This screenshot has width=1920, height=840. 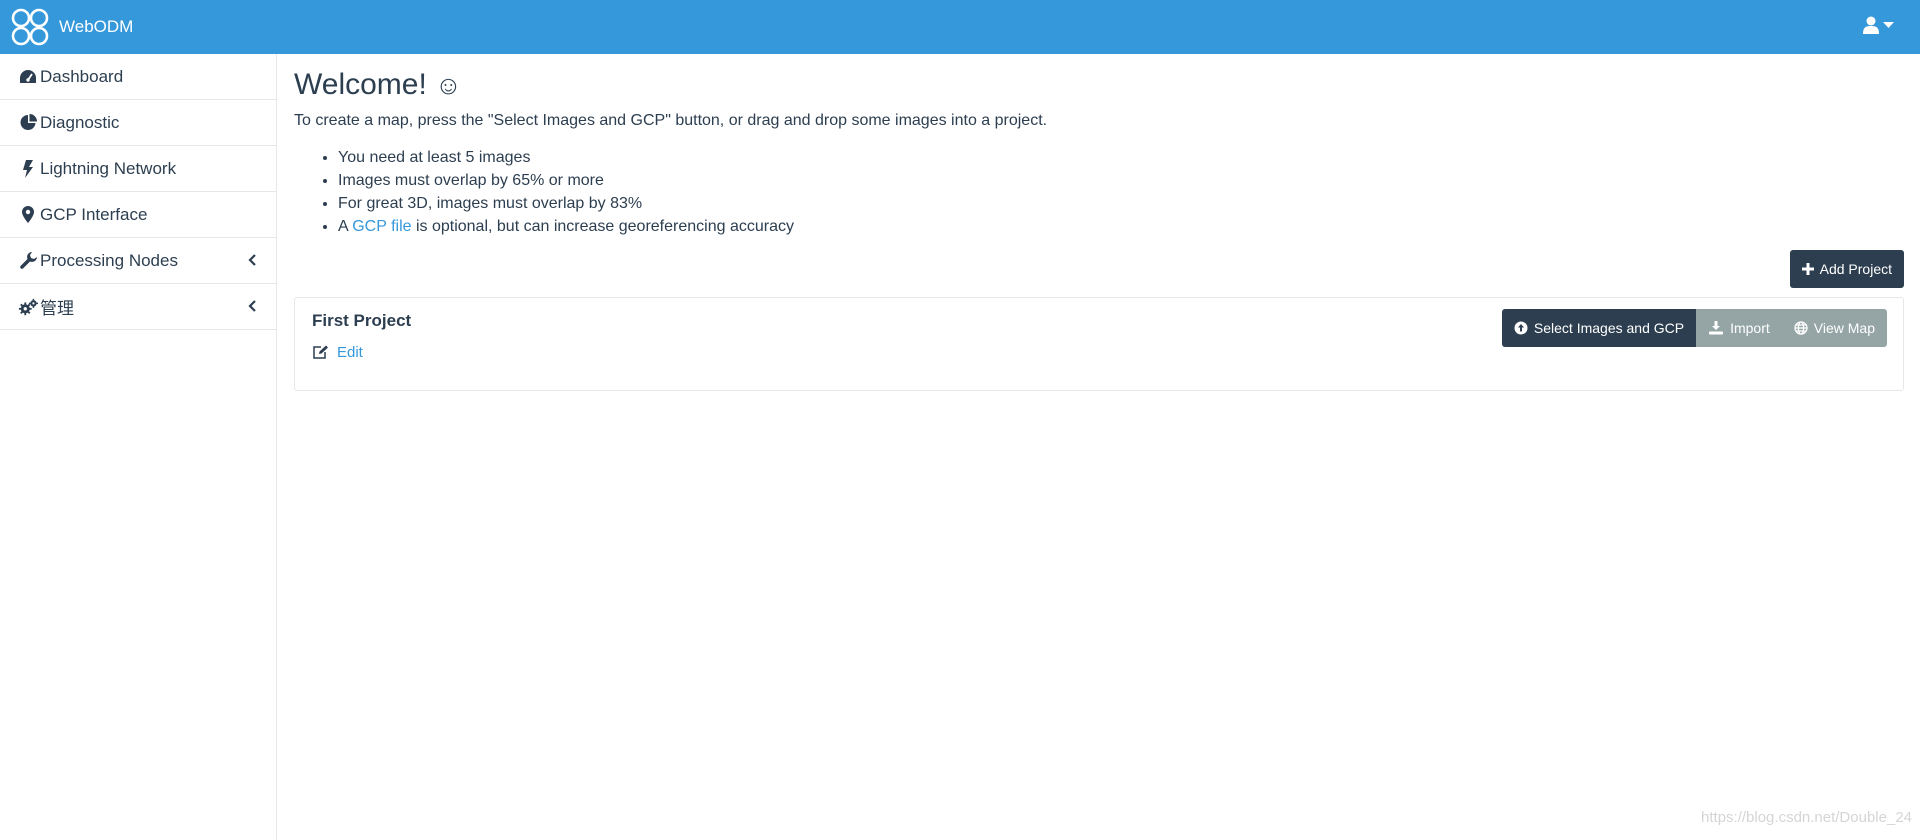 I want to click on edit-project-link: Edit, so click(x=337, y=352).